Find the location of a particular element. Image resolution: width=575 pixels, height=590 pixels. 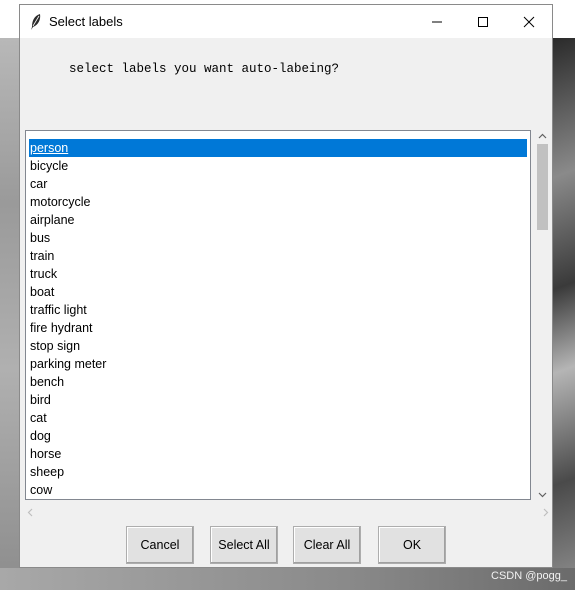

close-icon is located at coordinates (529, 21).